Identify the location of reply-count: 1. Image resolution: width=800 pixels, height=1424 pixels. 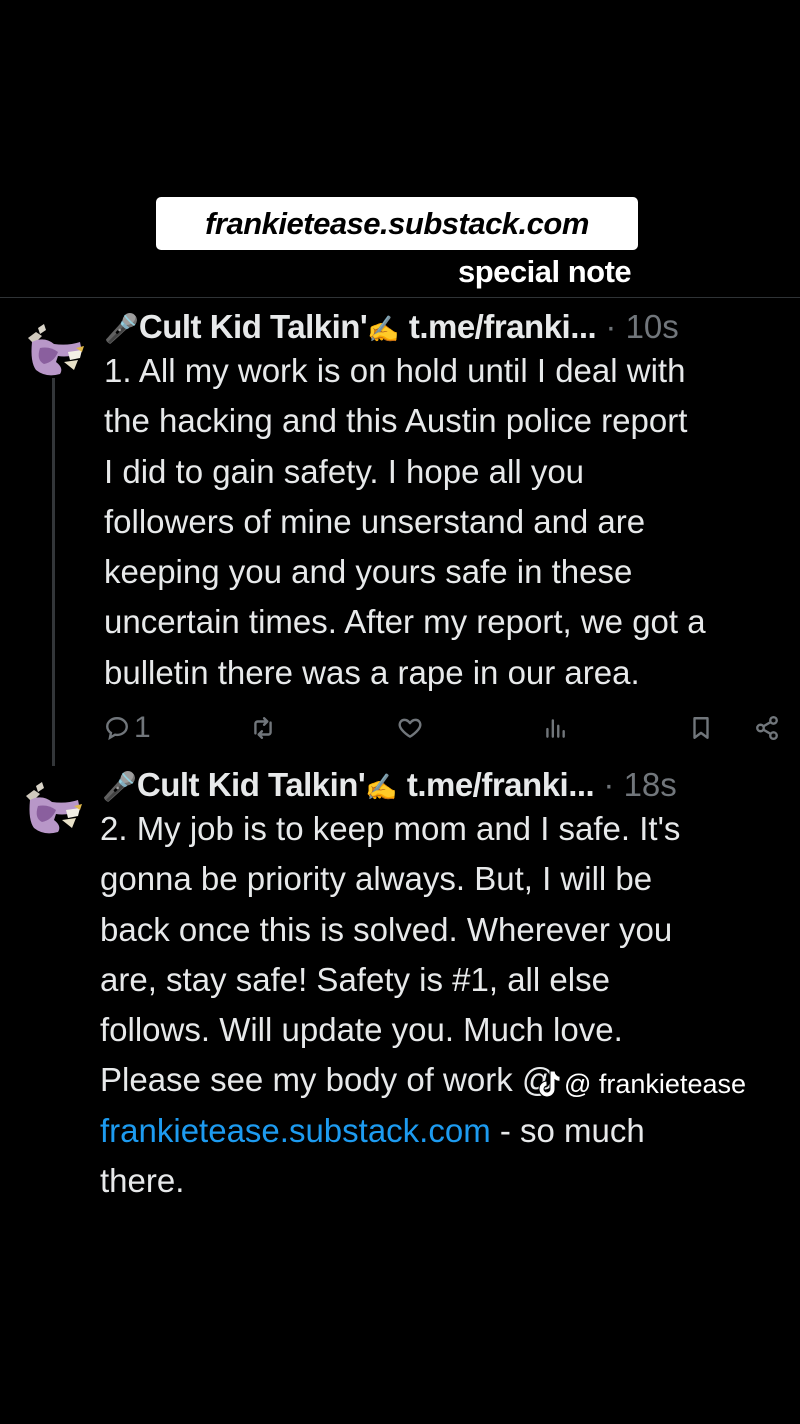
(142, 727).